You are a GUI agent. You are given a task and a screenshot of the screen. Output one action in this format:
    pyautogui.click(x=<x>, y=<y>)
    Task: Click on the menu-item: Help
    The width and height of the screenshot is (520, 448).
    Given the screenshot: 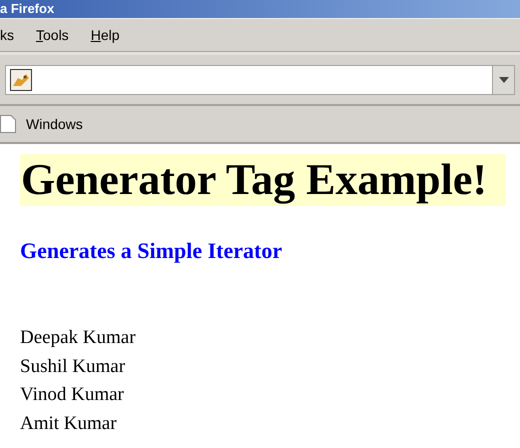 What is the action you would take?
    pyautogui.click(x=105, y=35)
    